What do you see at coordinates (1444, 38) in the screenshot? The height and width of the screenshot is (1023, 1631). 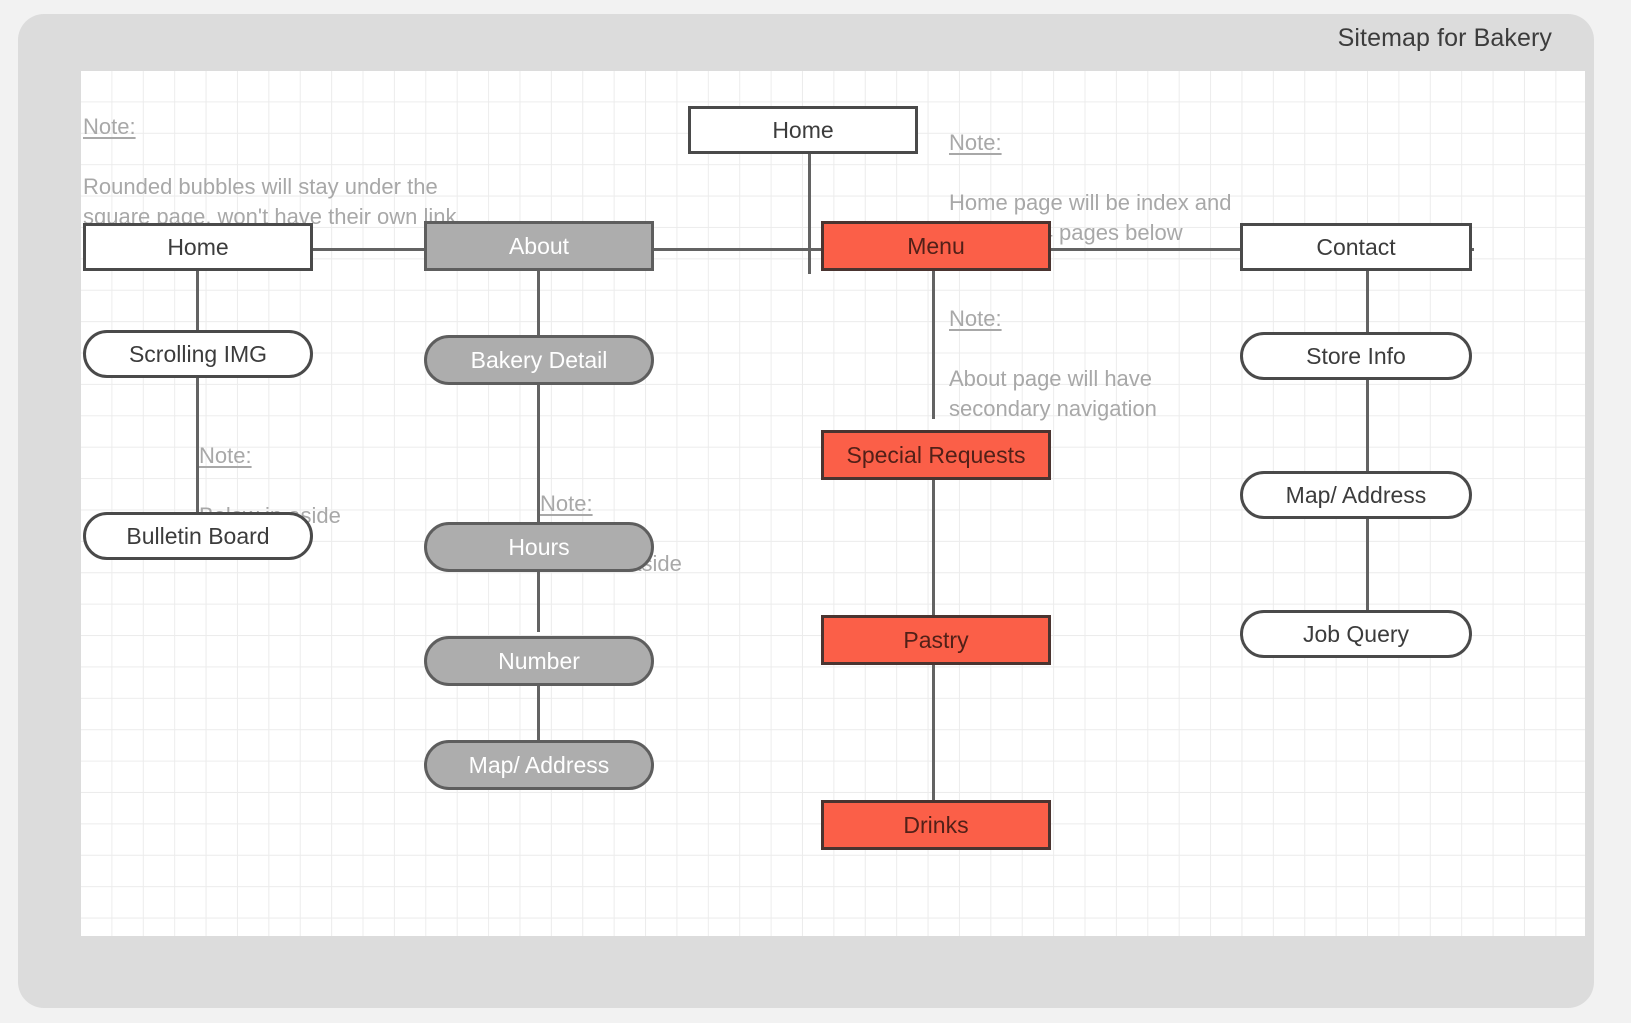 I see `page-title: Sitemap for Bakery` at bounding box center [1444, 38].